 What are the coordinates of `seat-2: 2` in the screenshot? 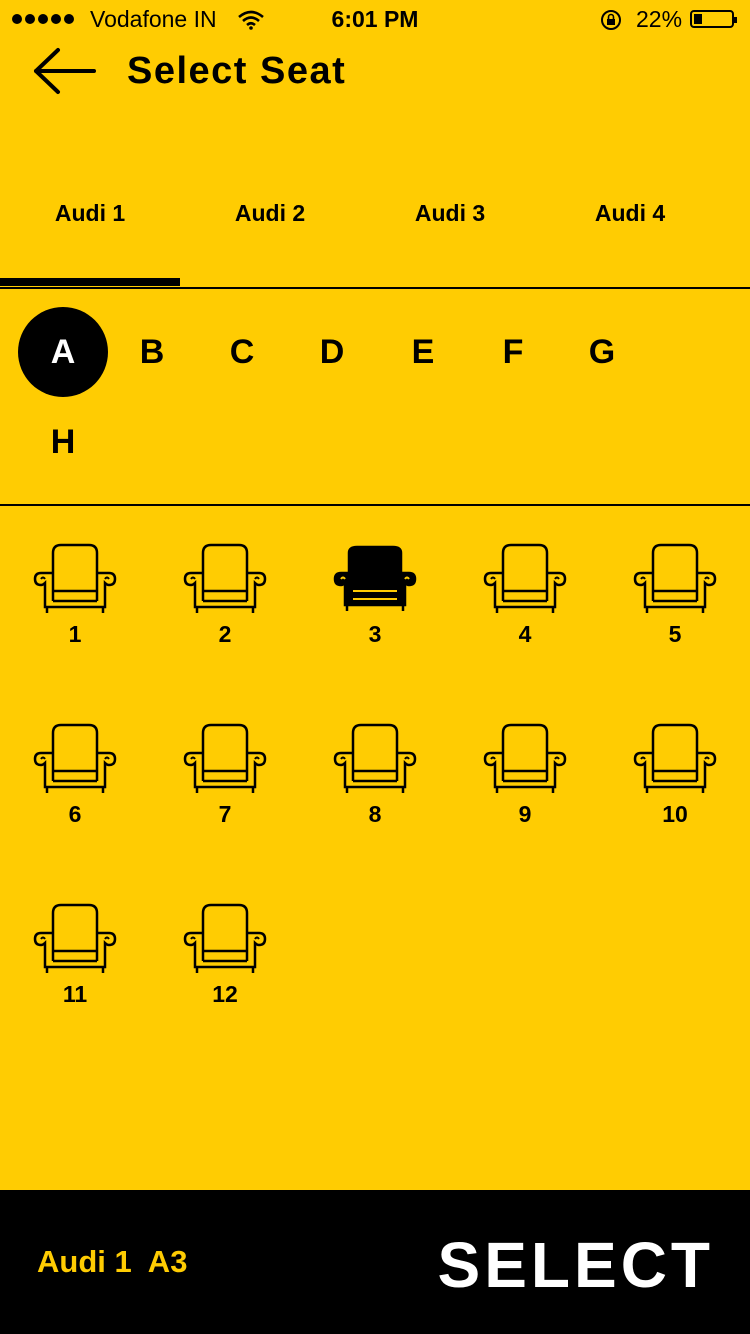 It's located at (225, 603).